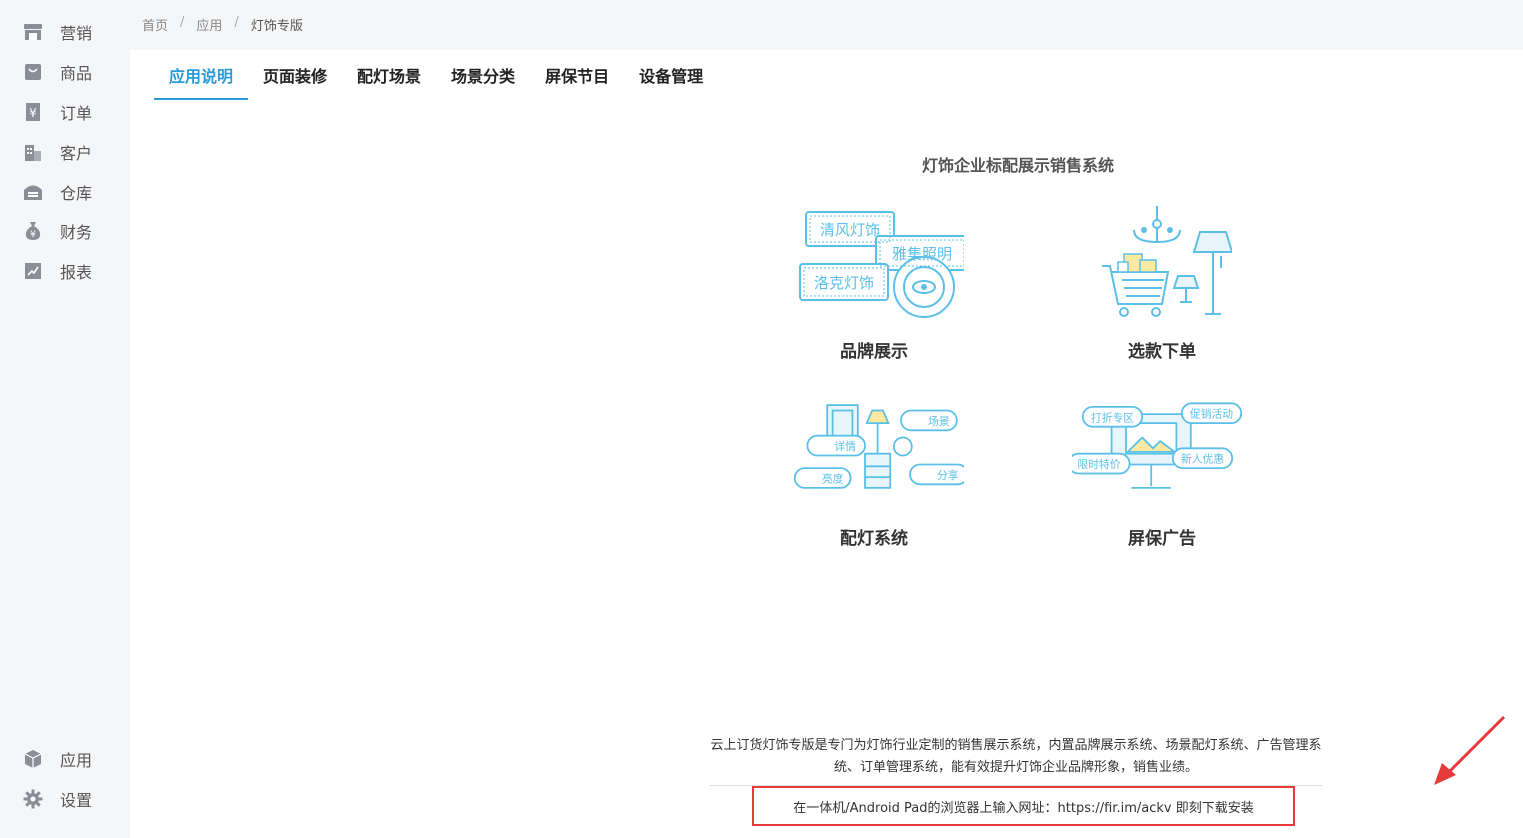 The width and height of the screenshot is (1523, 838). Describe the element at coordinates (33, 72) in the screenshot. I see `bag-icon` at that location.